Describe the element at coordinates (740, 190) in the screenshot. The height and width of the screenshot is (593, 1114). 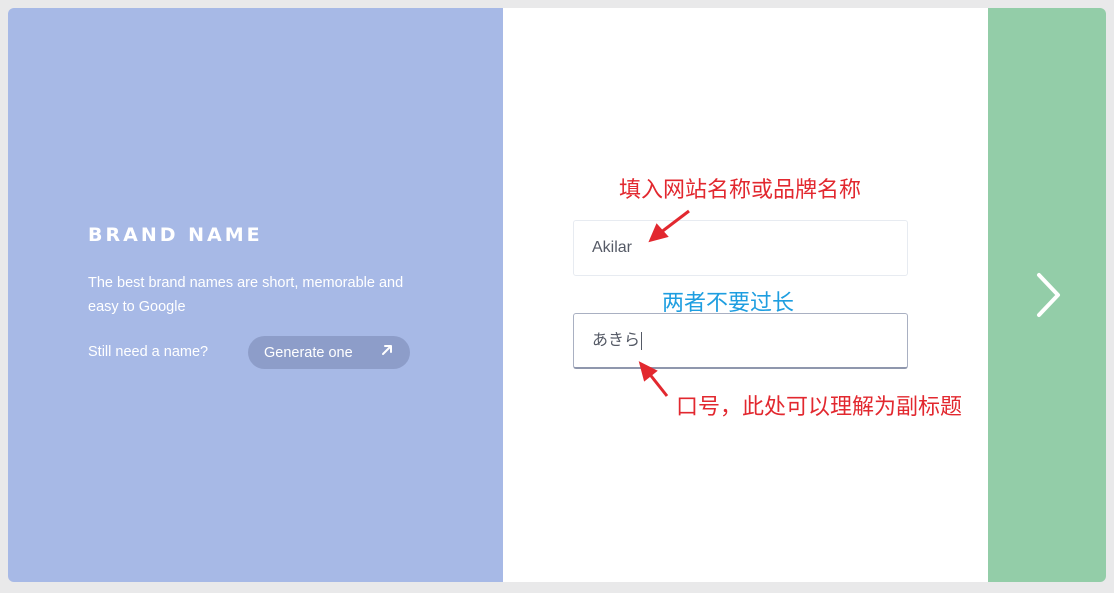
I see `annotation-name-note: 填入网站名称或品牌名称` at that location.